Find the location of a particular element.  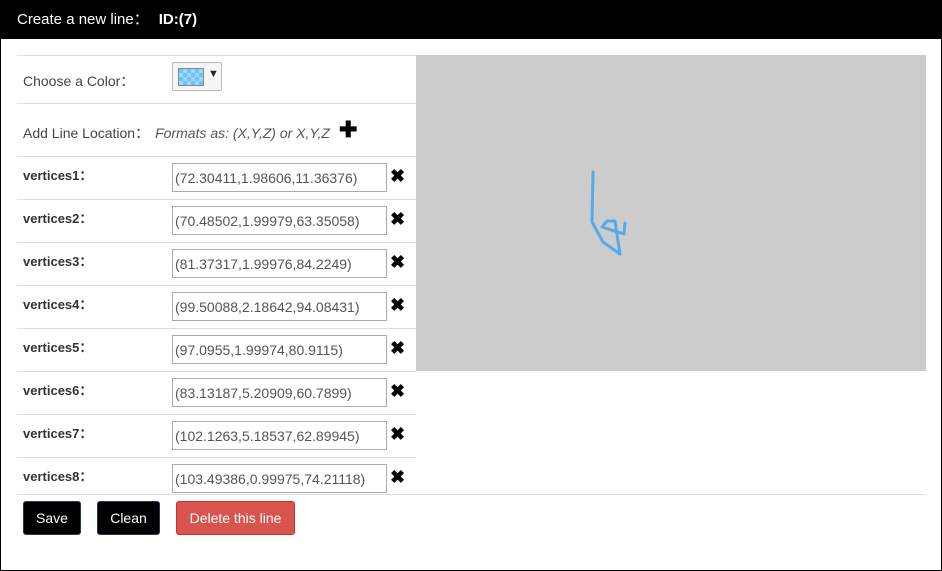

vertex-label: vertices1： is located at coordinates (58, 175).